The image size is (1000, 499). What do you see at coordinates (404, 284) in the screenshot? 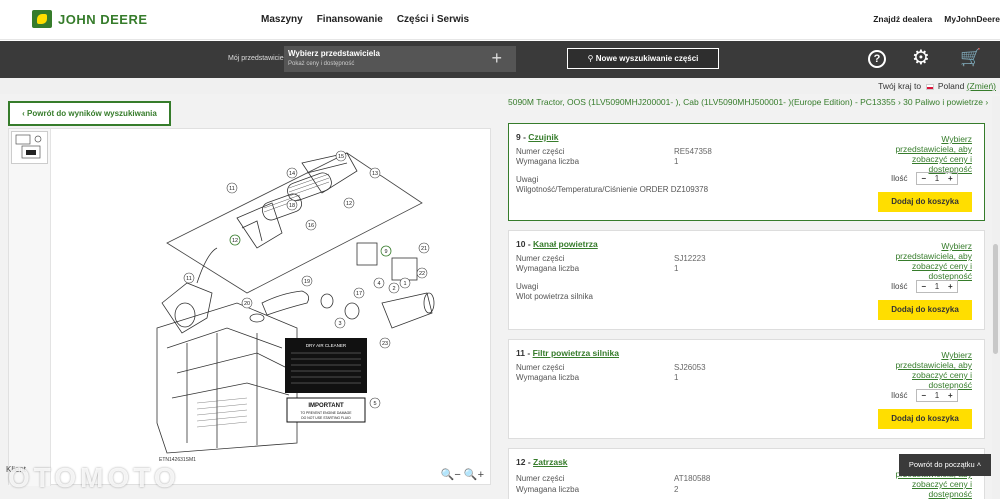
I see `callout: 1` at bounding box center [404, 284].